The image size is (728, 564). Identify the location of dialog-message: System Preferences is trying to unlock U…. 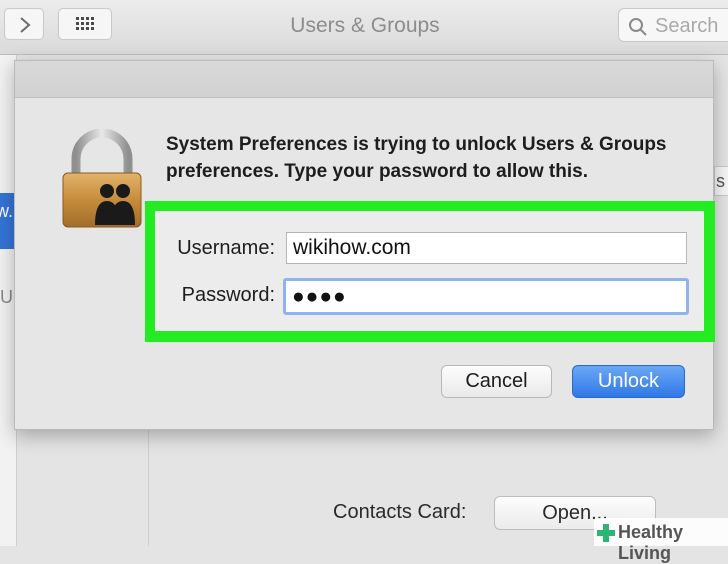
(416, 158).